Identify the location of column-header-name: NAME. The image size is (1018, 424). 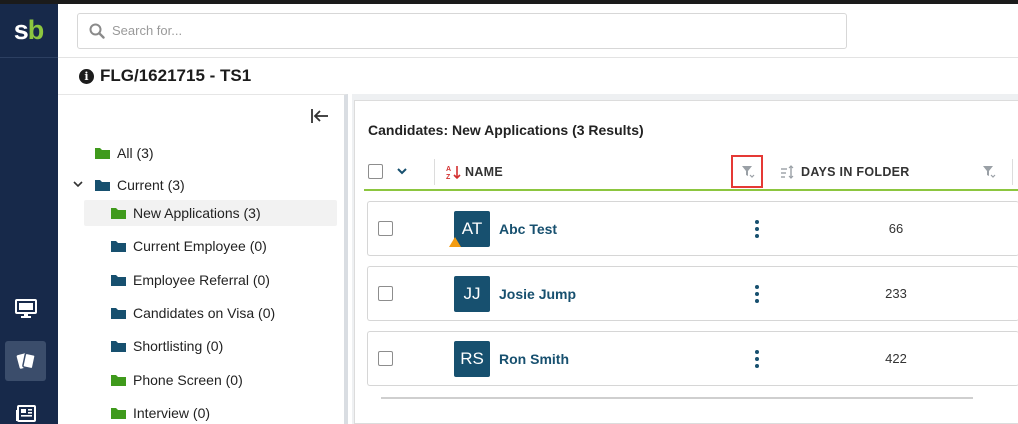
(484, 172).